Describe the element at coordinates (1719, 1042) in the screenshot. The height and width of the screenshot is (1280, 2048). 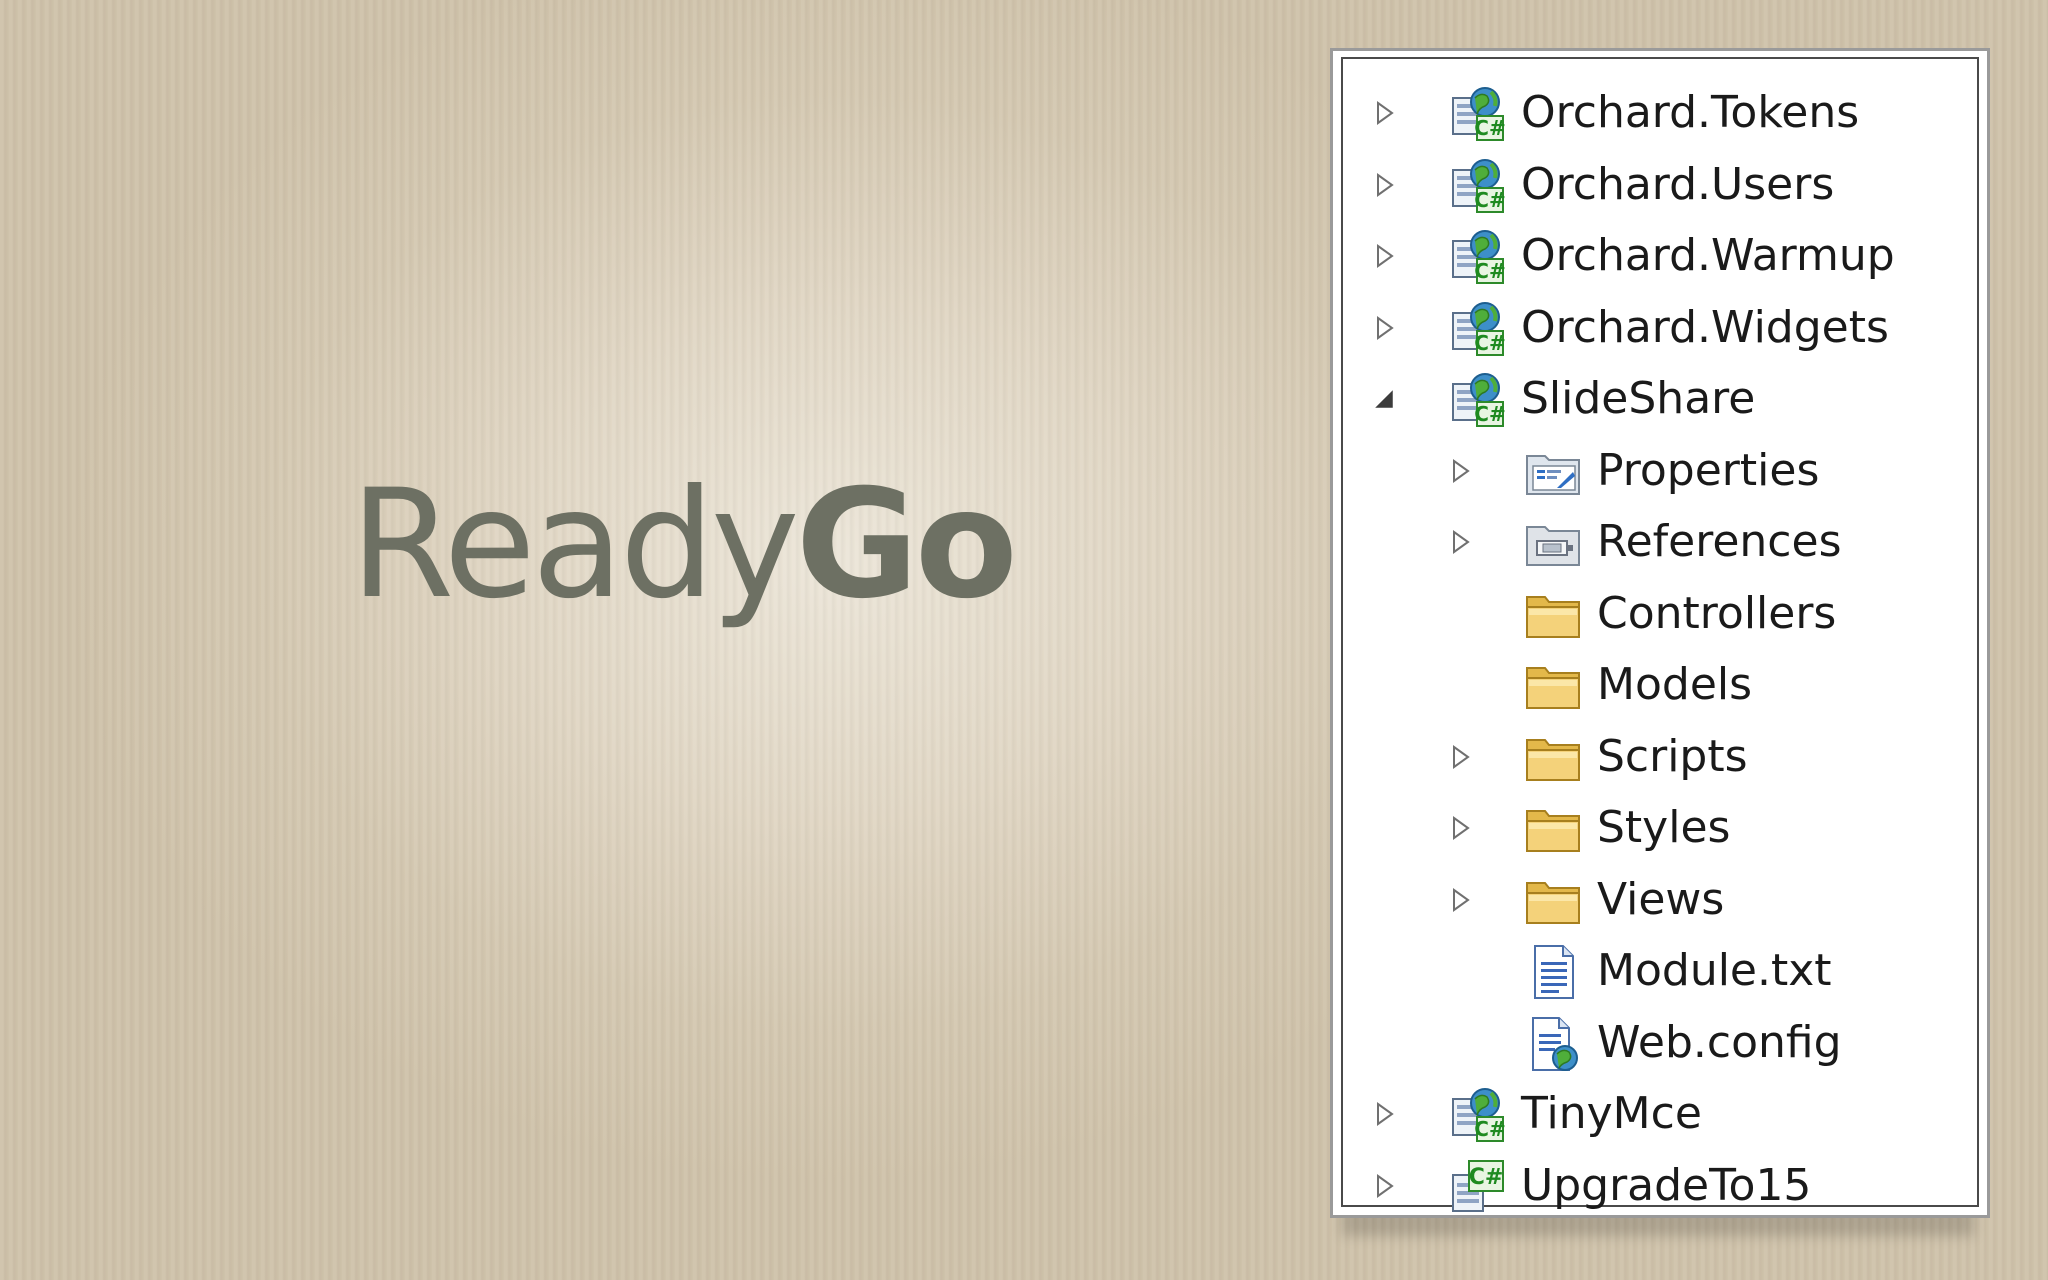
I see `tree-item-label: Web.config` at that location.